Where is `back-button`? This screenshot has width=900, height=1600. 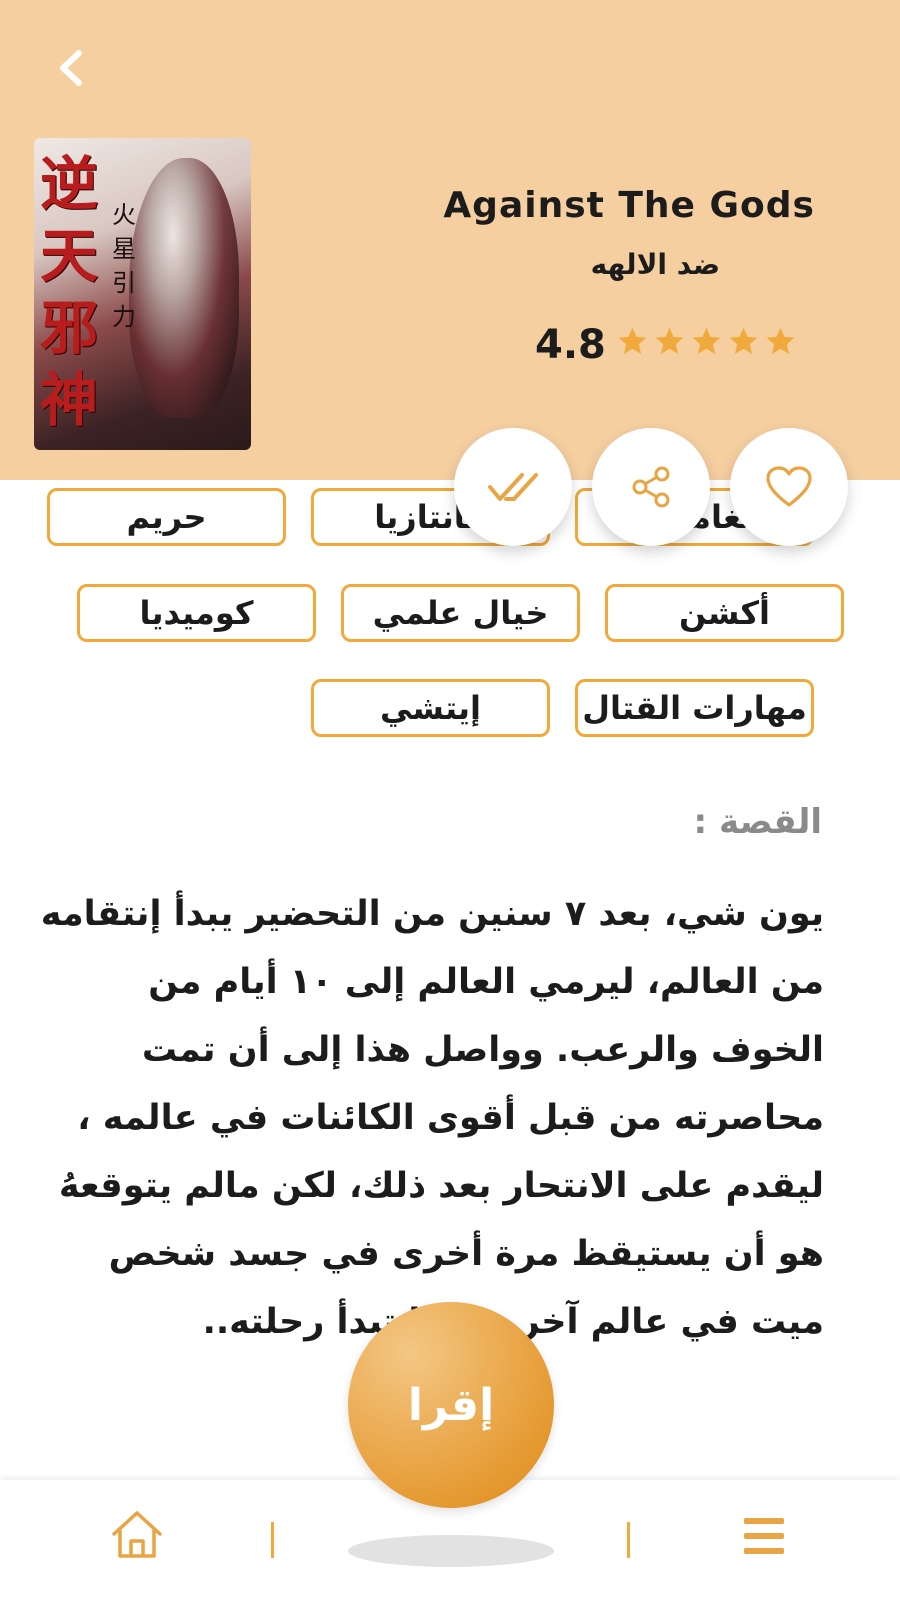
back-button is located at coordinates (70, 68).